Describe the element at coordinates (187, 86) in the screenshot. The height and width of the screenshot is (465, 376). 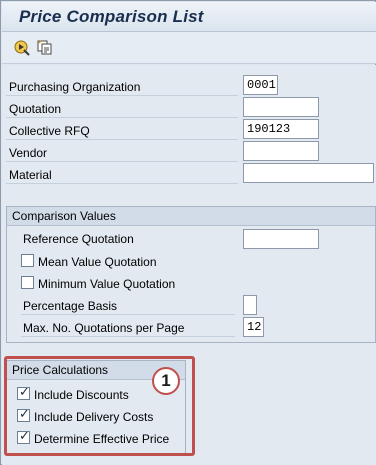
I see `purchasing-org-row: Purchasing Organization` at that location.